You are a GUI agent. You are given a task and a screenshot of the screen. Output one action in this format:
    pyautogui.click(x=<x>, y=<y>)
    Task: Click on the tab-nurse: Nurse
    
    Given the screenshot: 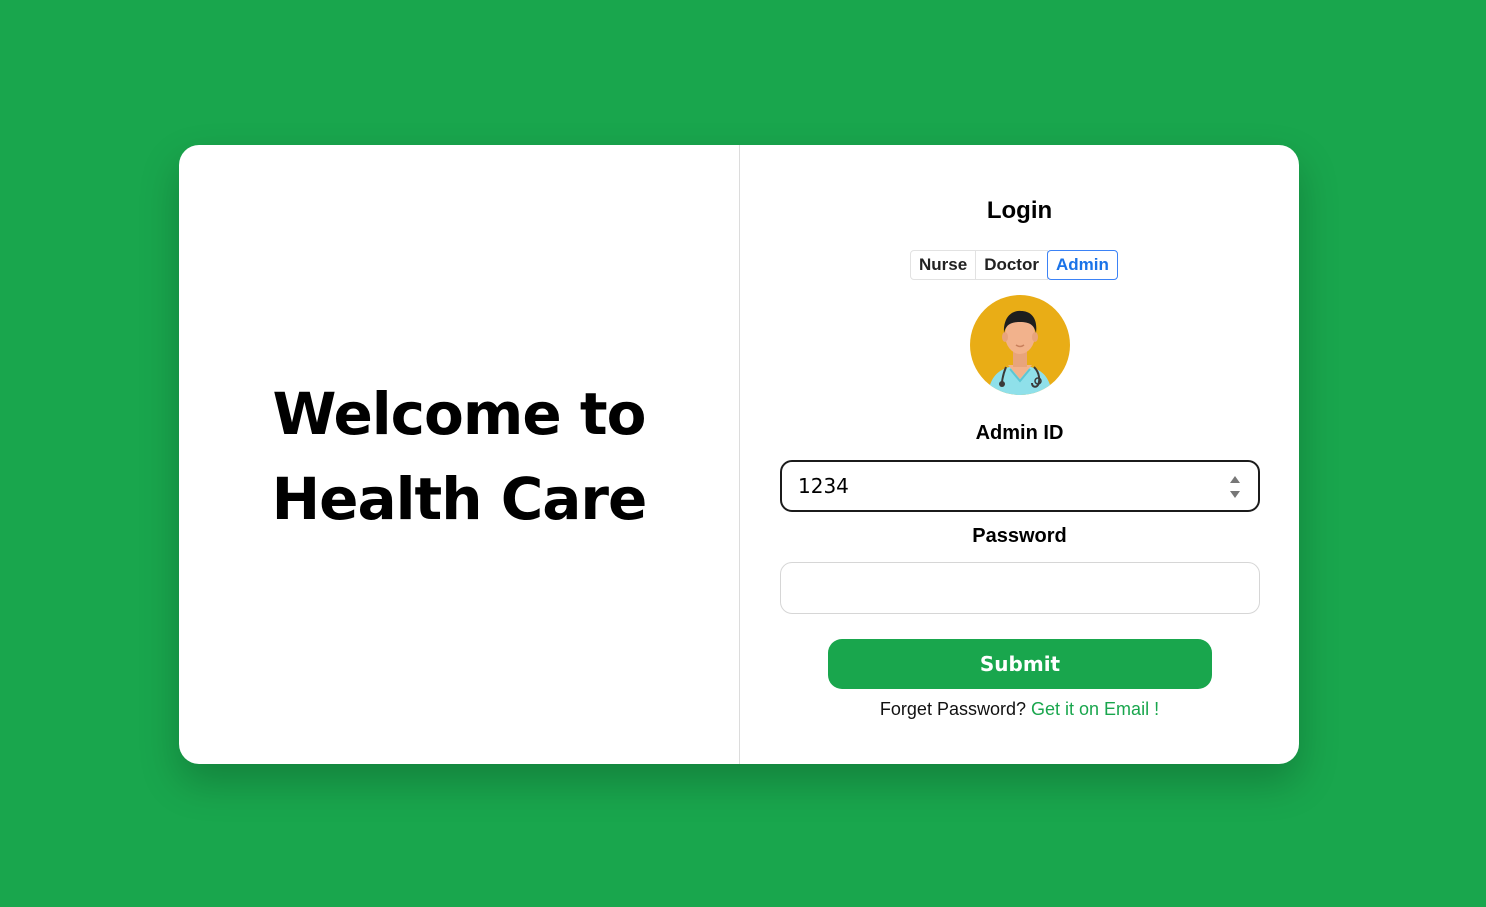 What is the action you would take?
    pyautogui.click(x=943, y=265)
    